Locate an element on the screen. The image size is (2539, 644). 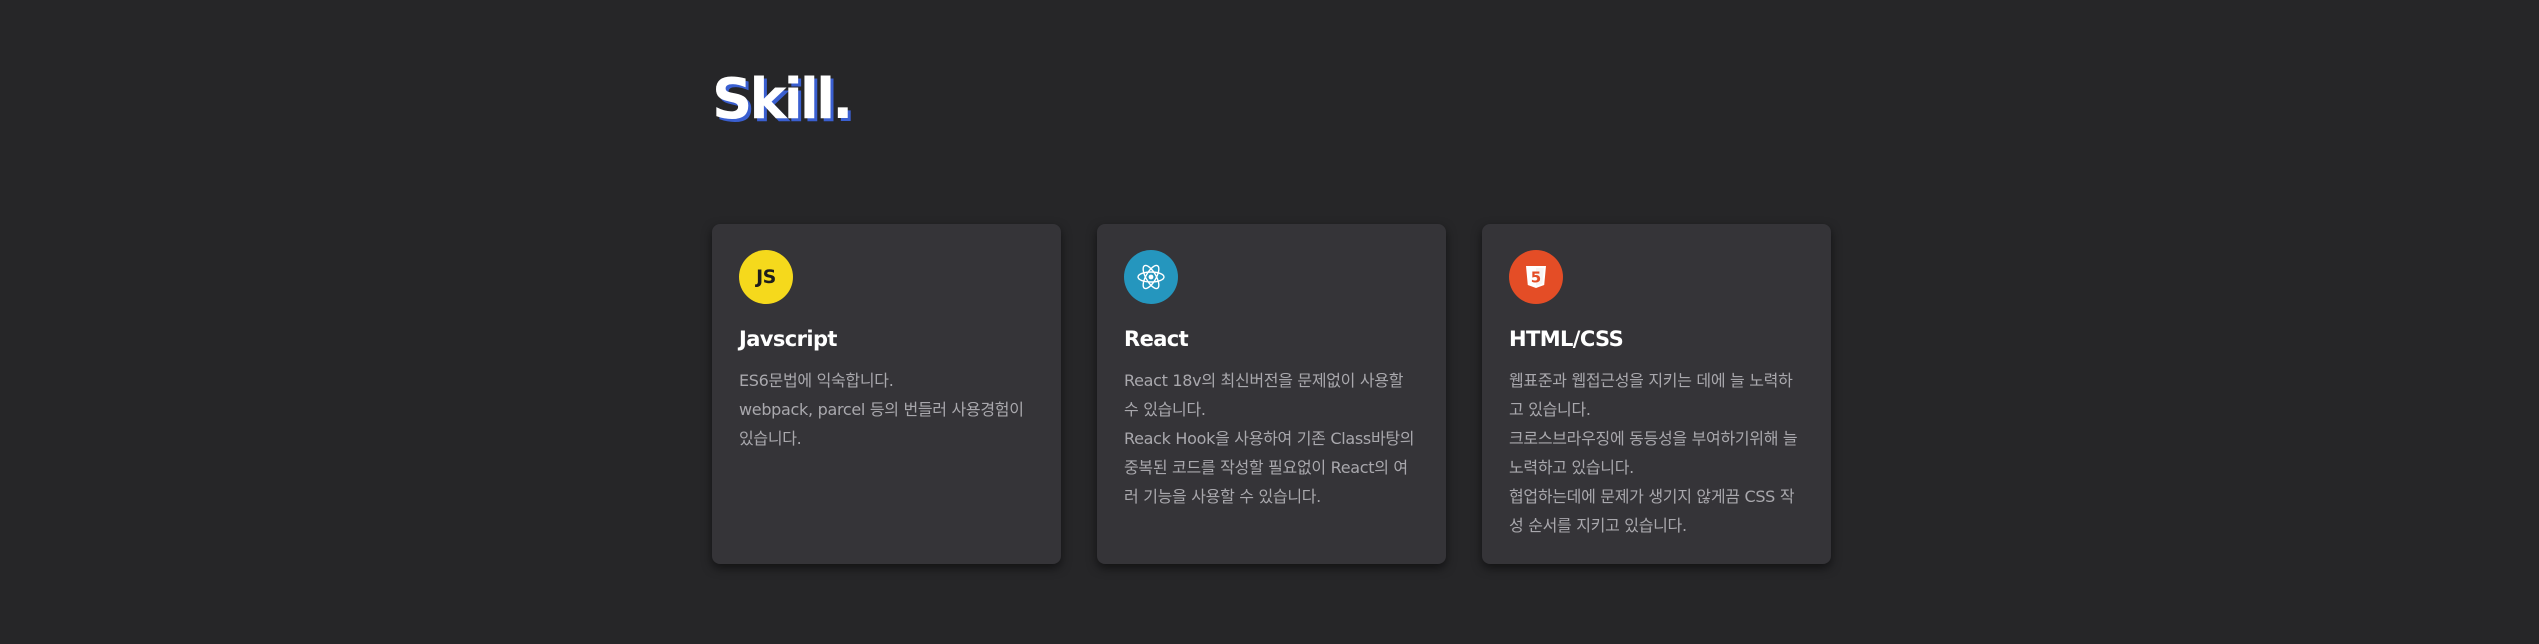
skill-description-line: webpack, parcel 등의 번들러 사용경험이 있습니다. is located at coordinates (881, 424).